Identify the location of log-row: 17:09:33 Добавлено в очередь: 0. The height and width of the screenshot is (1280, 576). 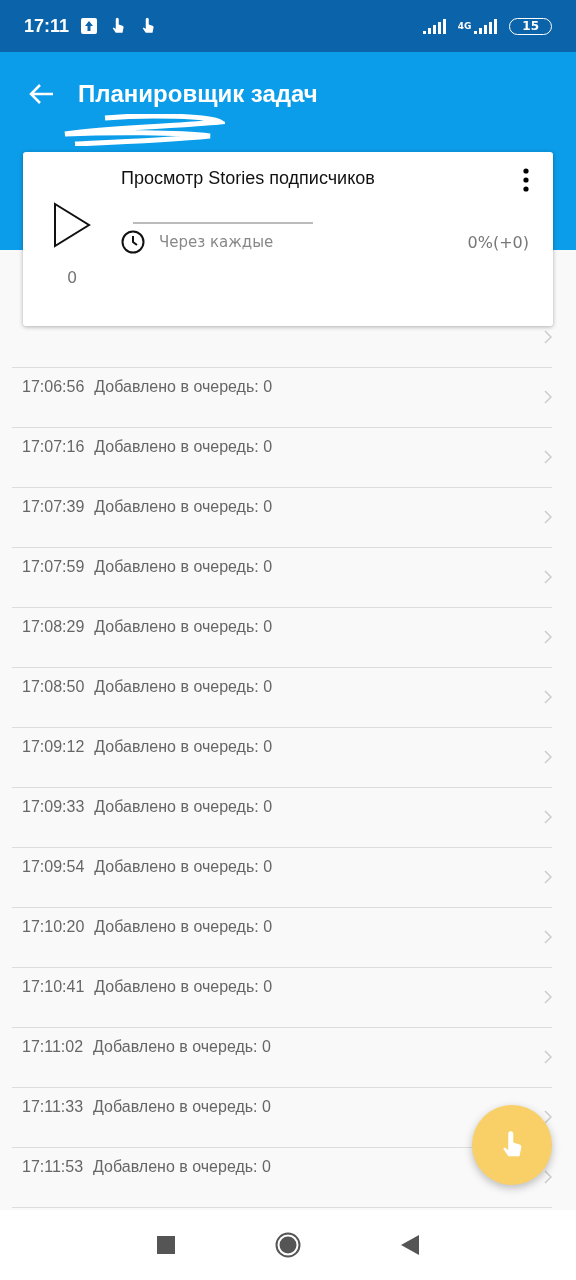
(282, 818).